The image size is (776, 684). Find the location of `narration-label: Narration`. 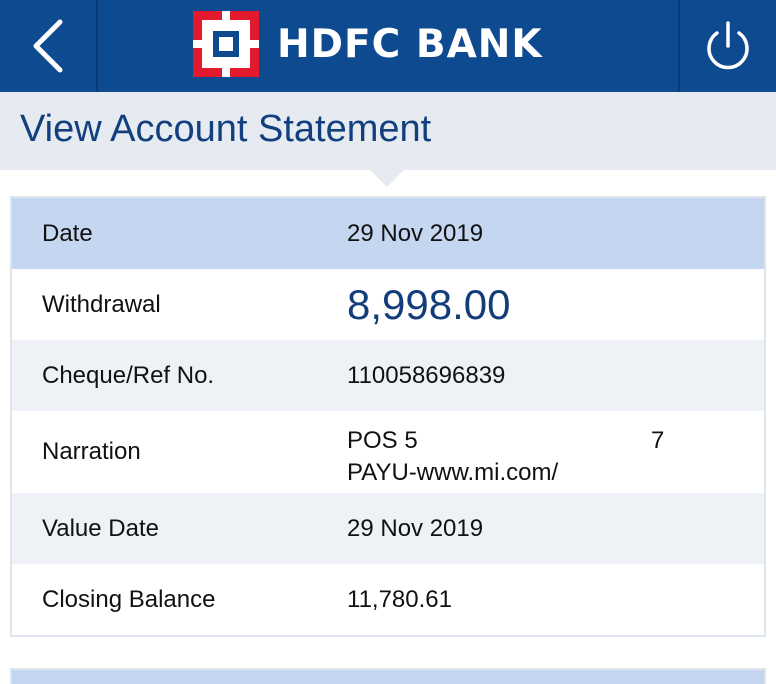

narration-label: Narration is located at coordinates (91, 451).